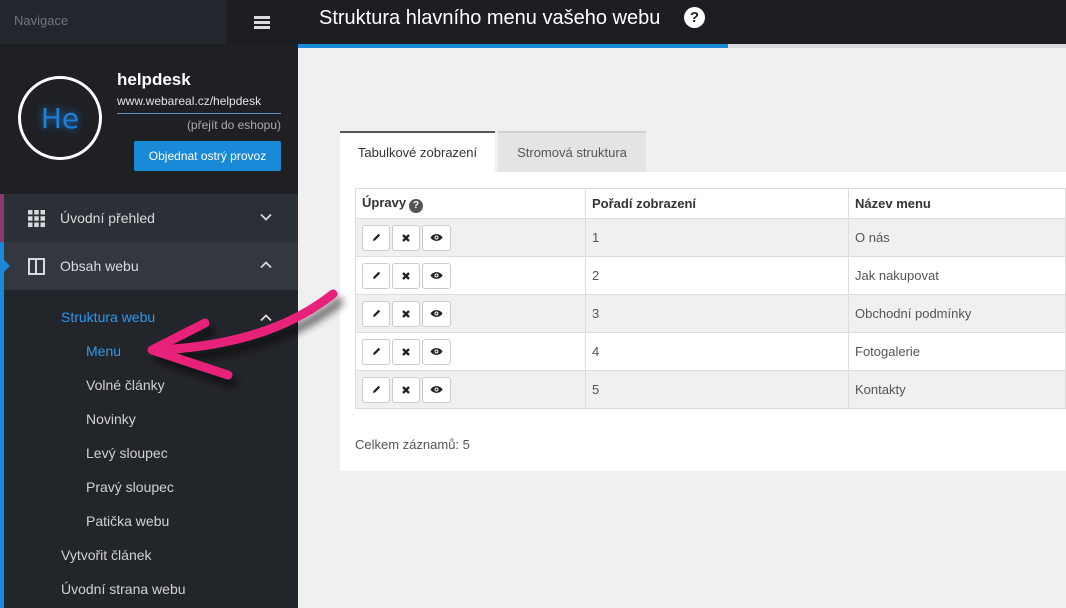  Describe the element at coordinates (682, 22) in the screenshot. I see `page-header: Struktura hlavního menu vašeho webu ?` at that location.